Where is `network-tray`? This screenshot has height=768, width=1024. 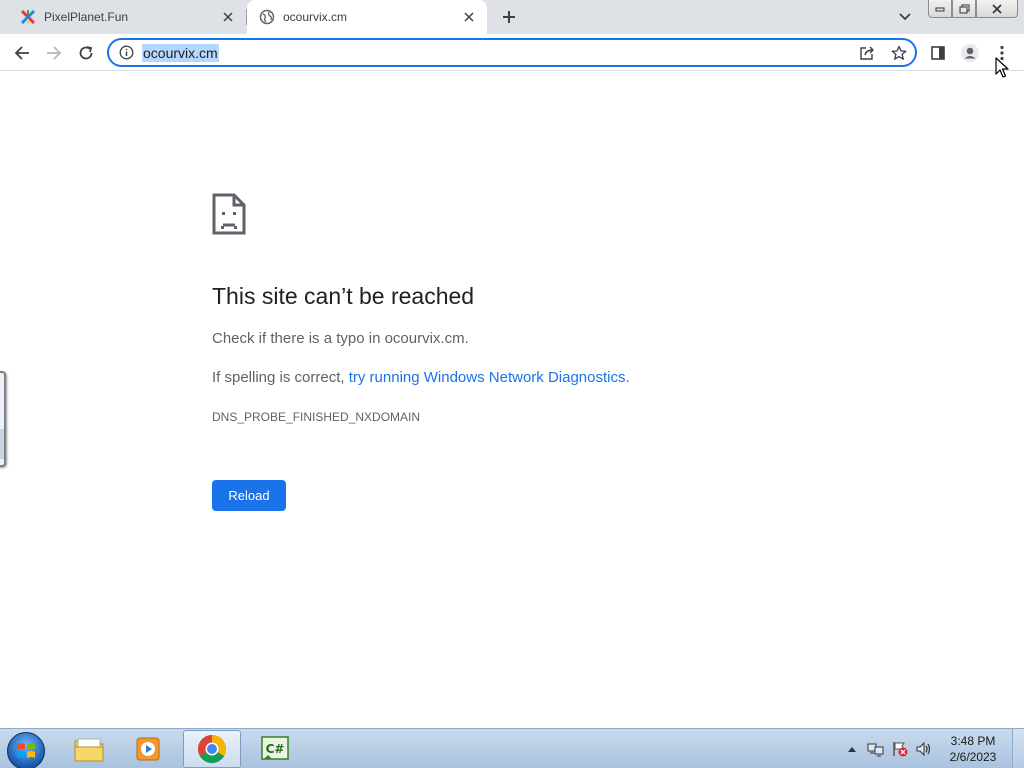 network-tray is located at coordinates (876, 748).